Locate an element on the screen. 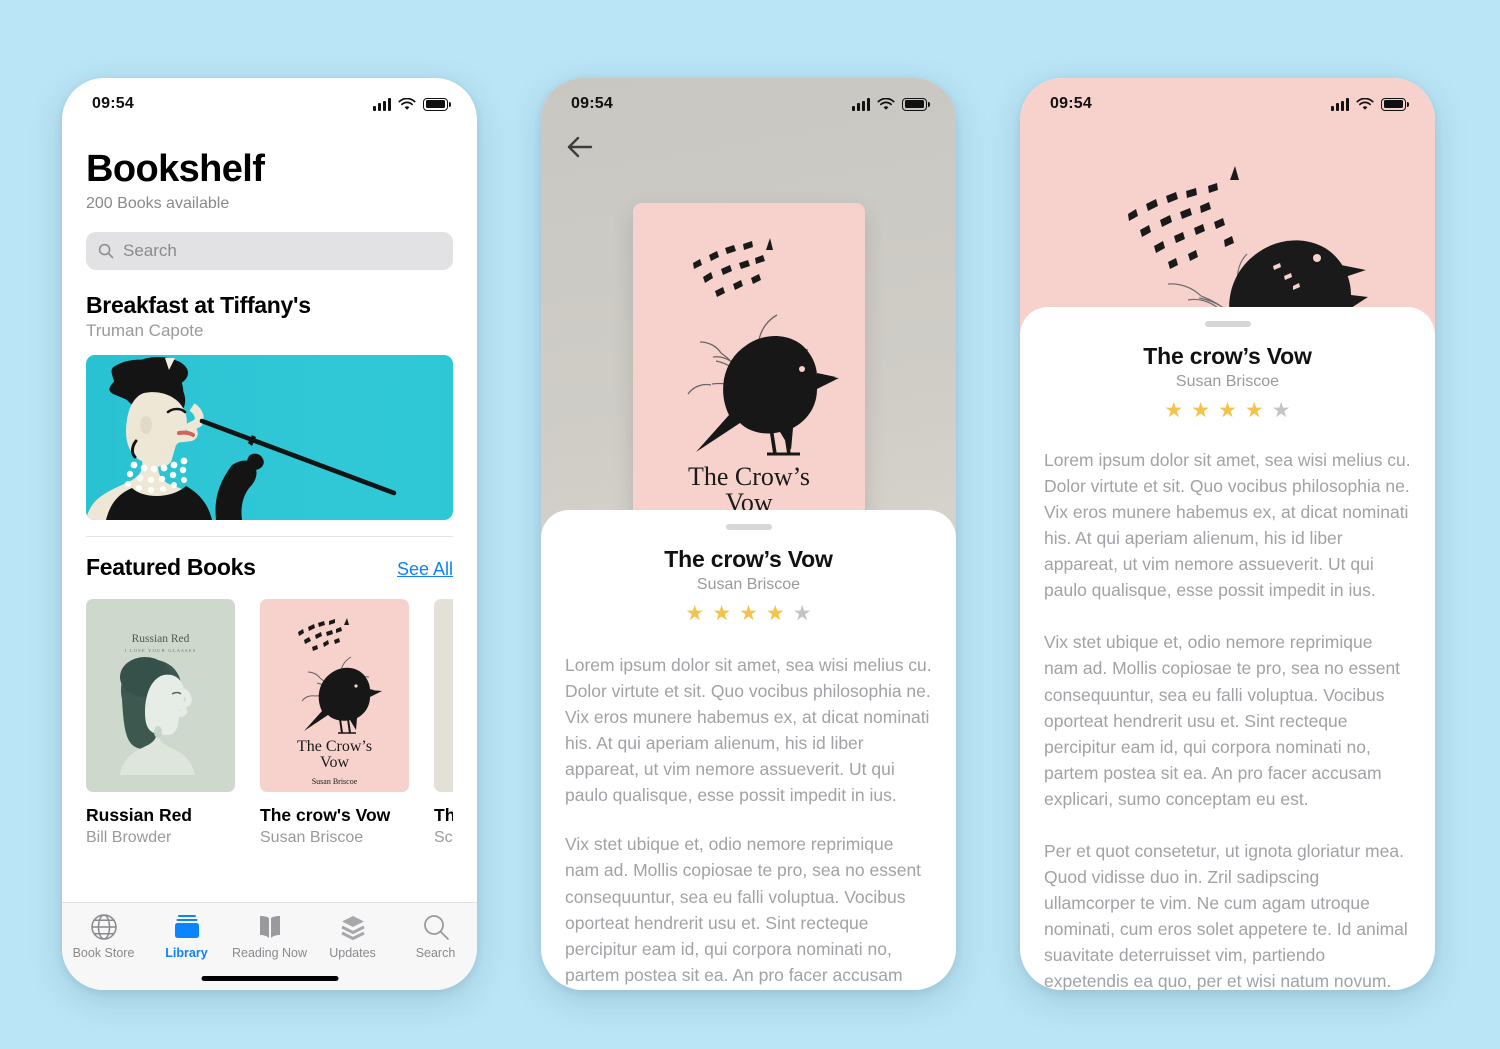  svg-text: Susan Briscoe is located at coordinates (335, 781).